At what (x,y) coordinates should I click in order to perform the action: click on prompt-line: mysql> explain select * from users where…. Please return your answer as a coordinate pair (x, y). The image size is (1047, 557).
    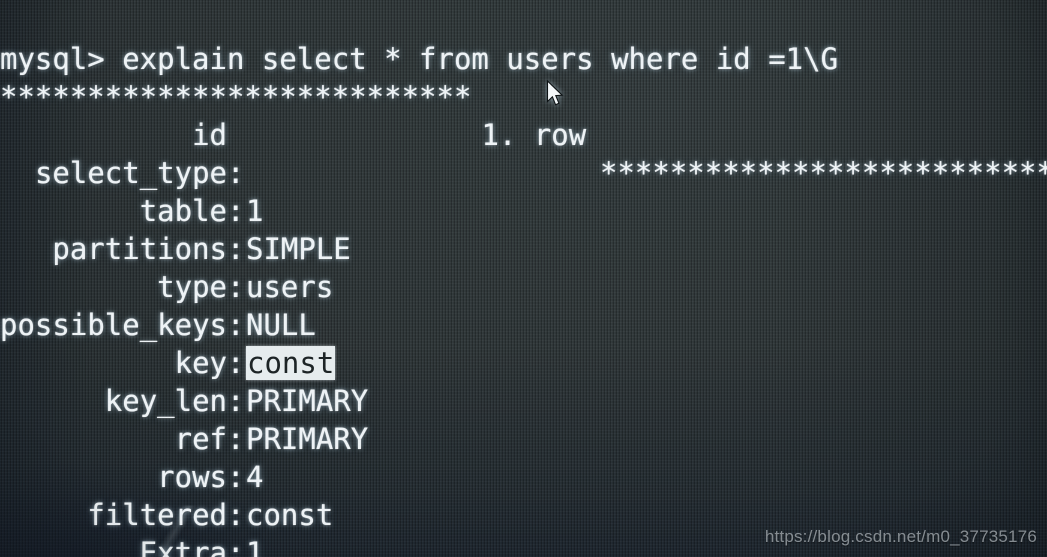
    Looking at the image, I should click on (523, 39).